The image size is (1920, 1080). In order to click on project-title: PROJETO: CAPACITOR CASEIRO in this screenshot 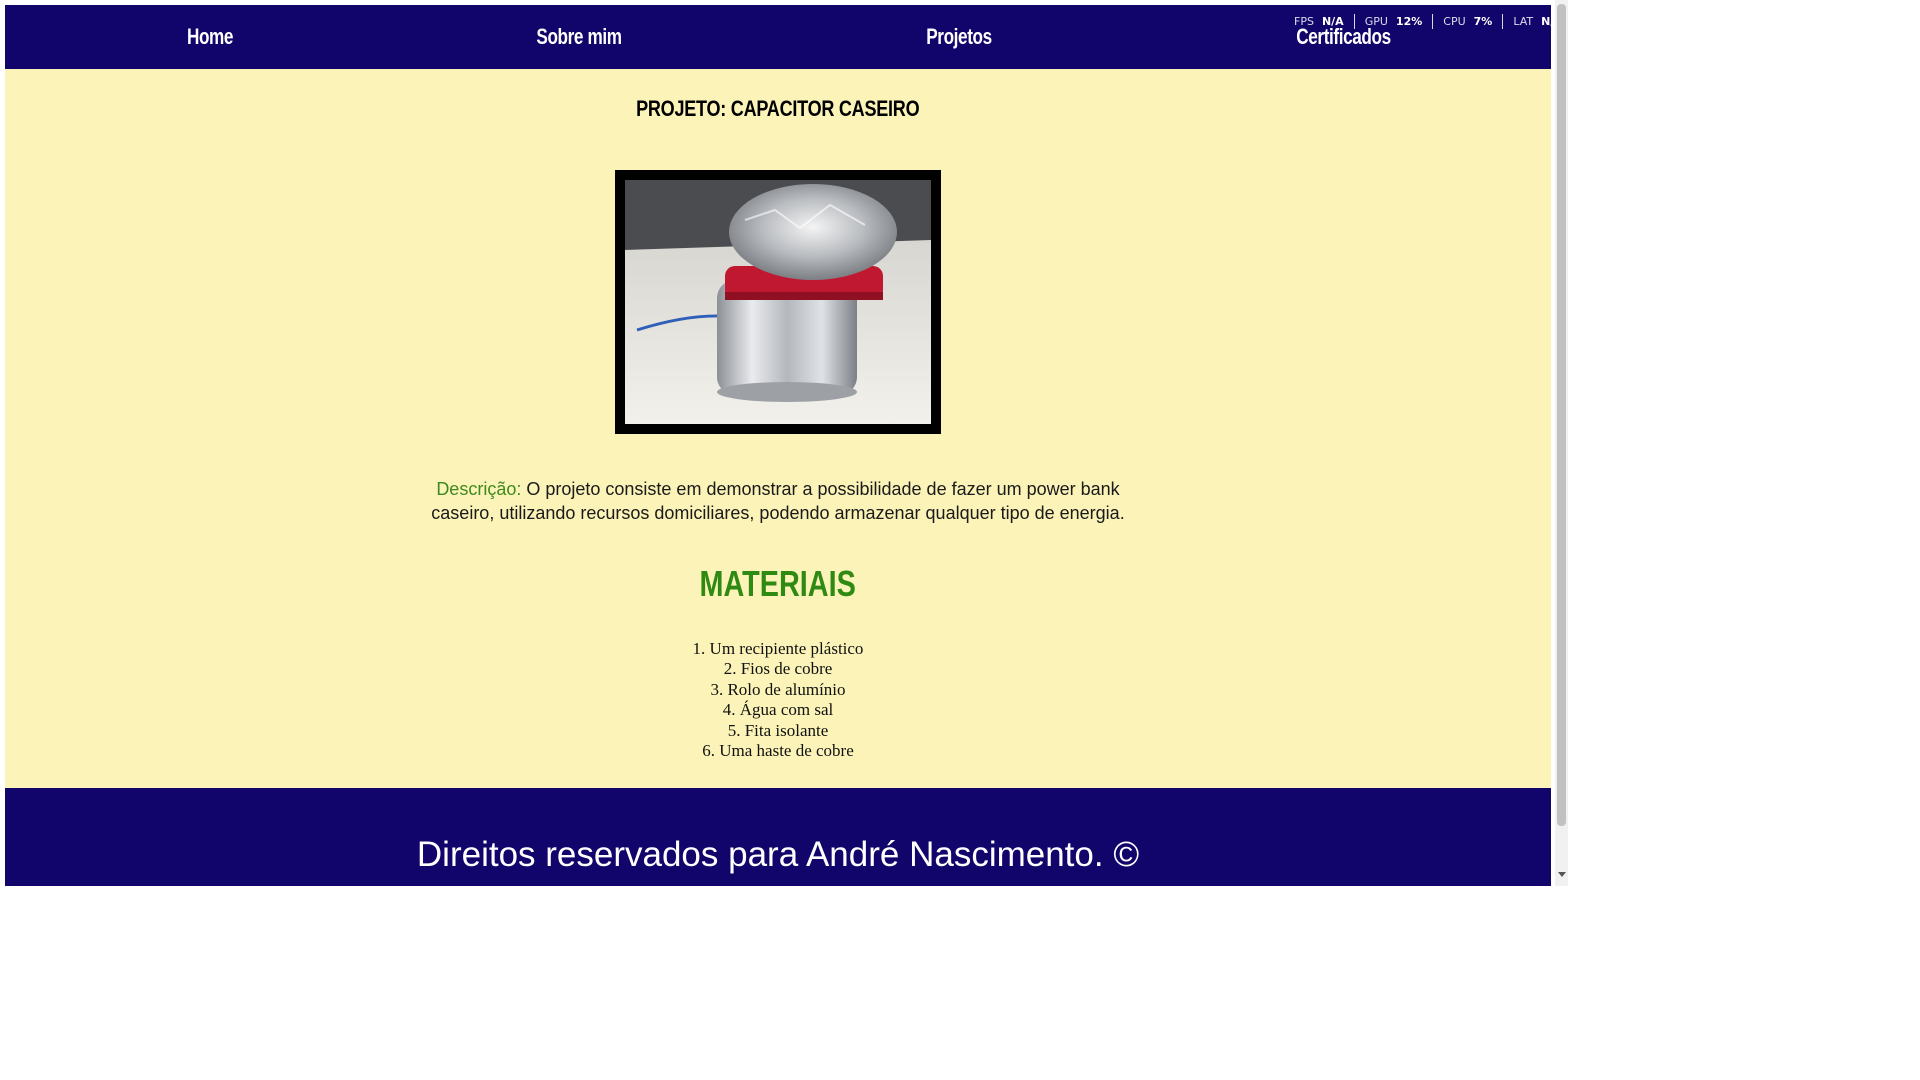, I will do `click(778, 109)`.